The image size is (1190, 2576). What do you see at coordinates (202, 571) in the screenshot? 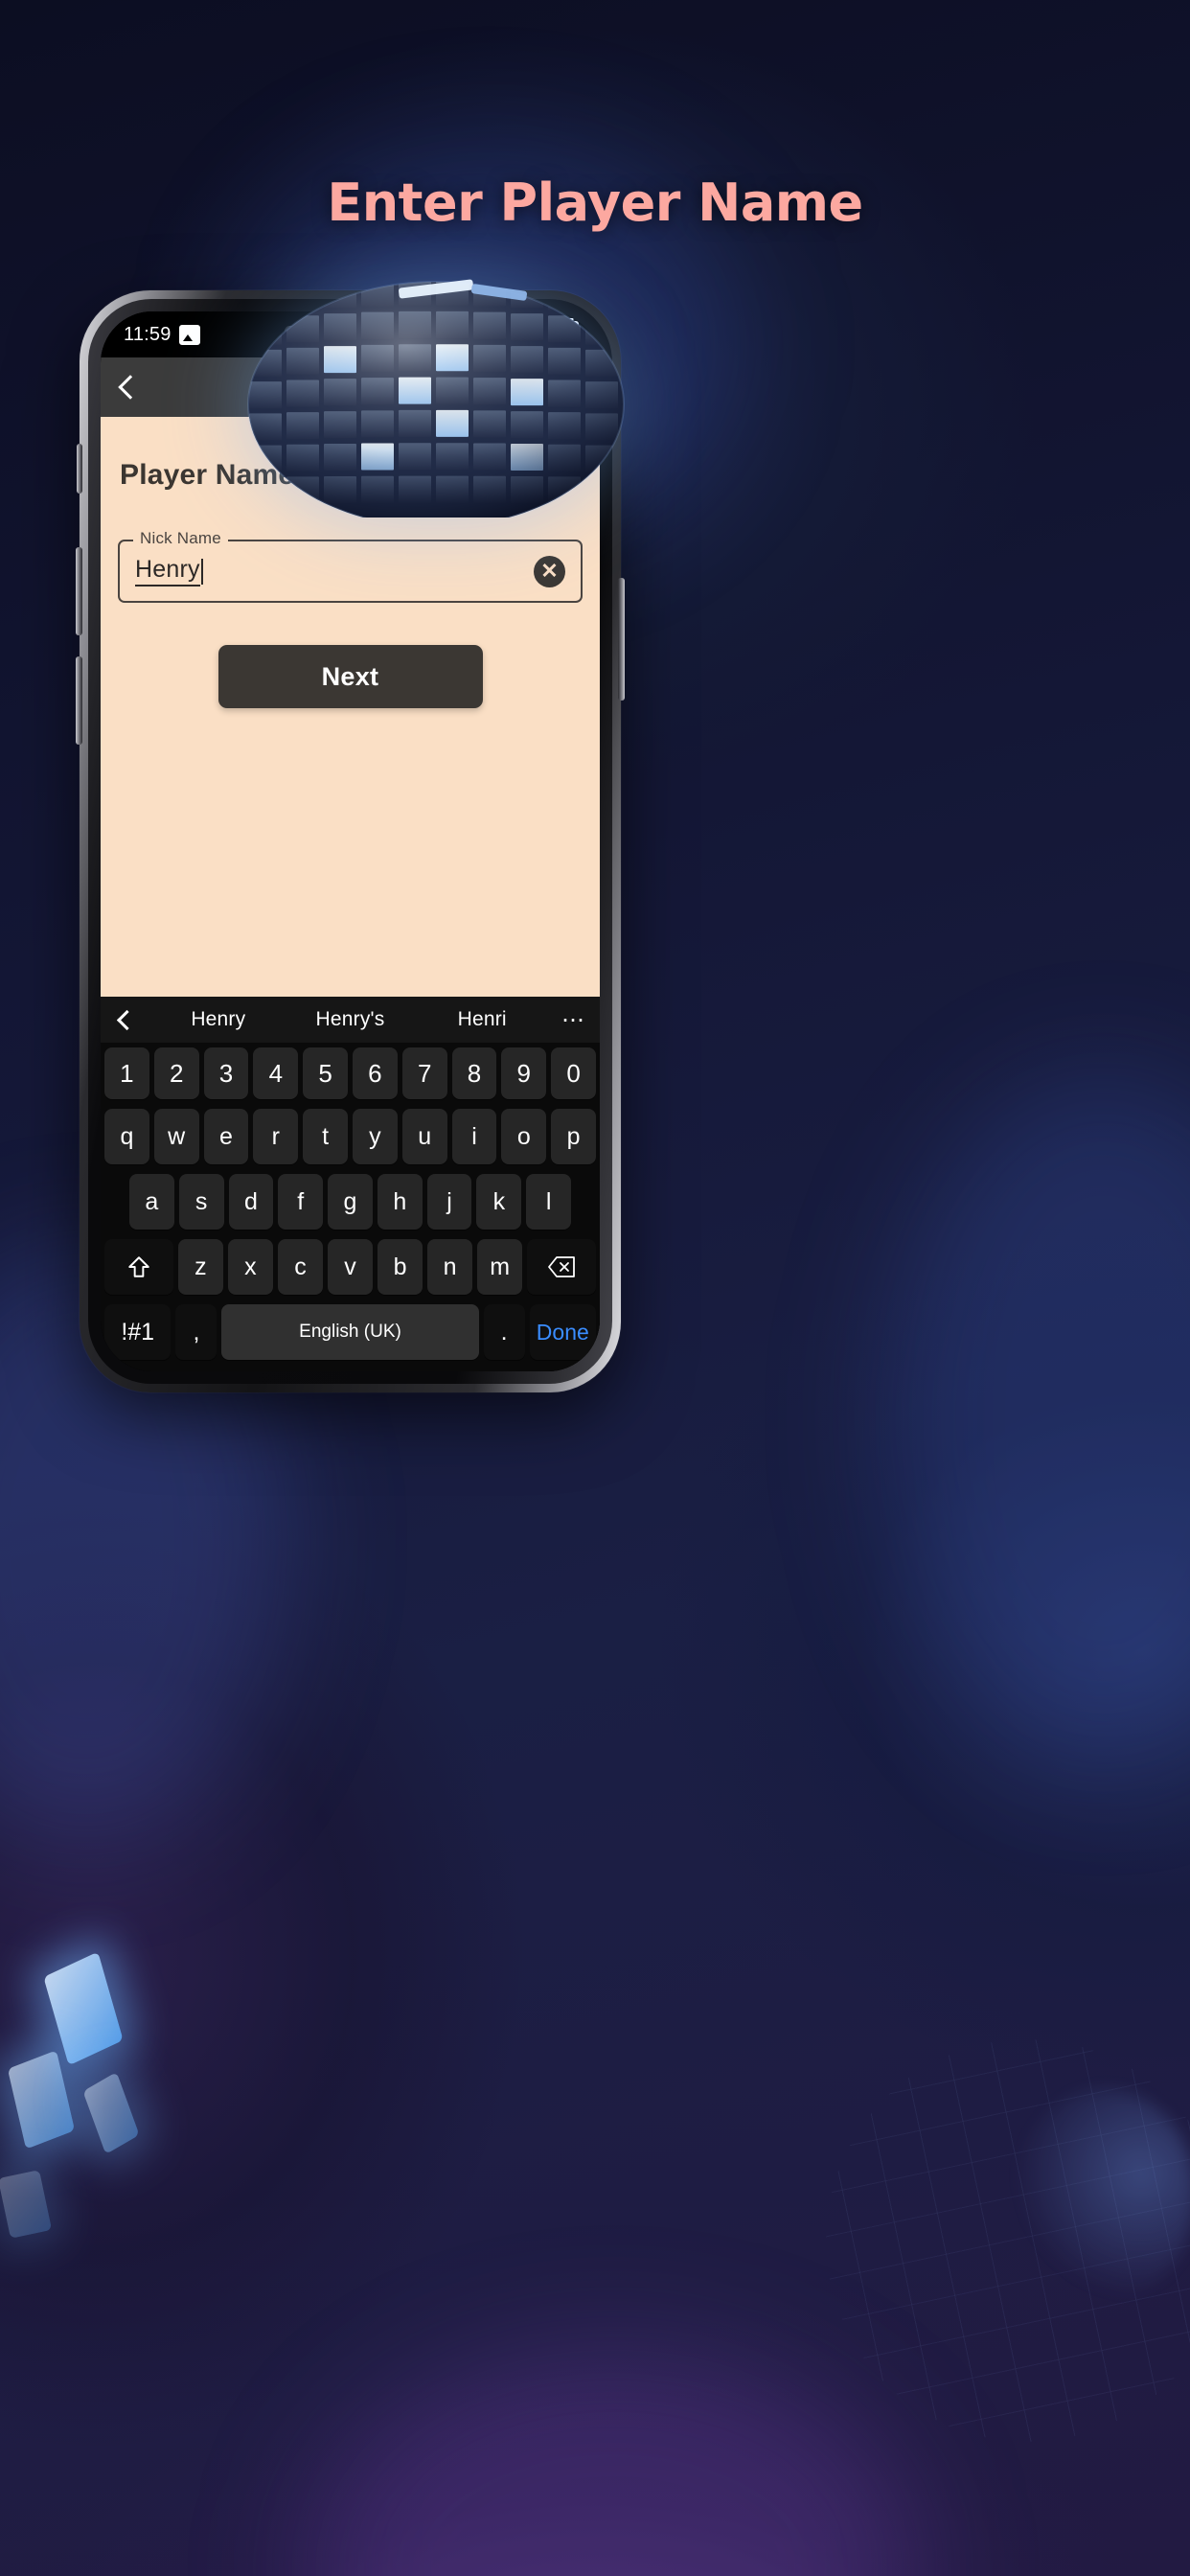
I see `text-caret` at bounding box center [202, 571].